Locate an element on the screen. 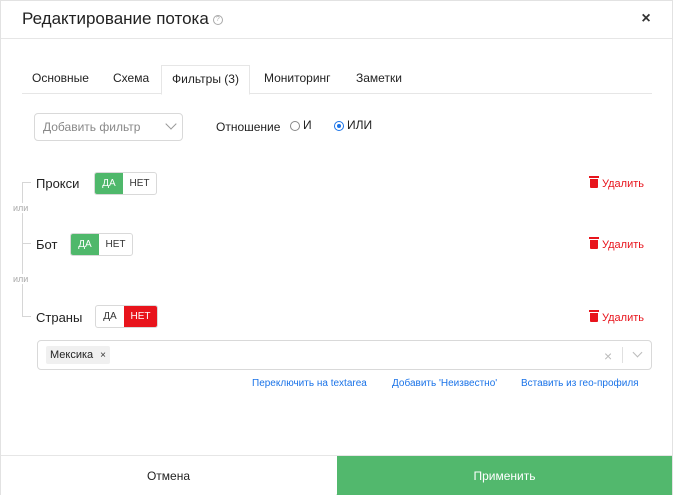  filter-countries-no-button: НЕТ is located at coordinates (140, 316).